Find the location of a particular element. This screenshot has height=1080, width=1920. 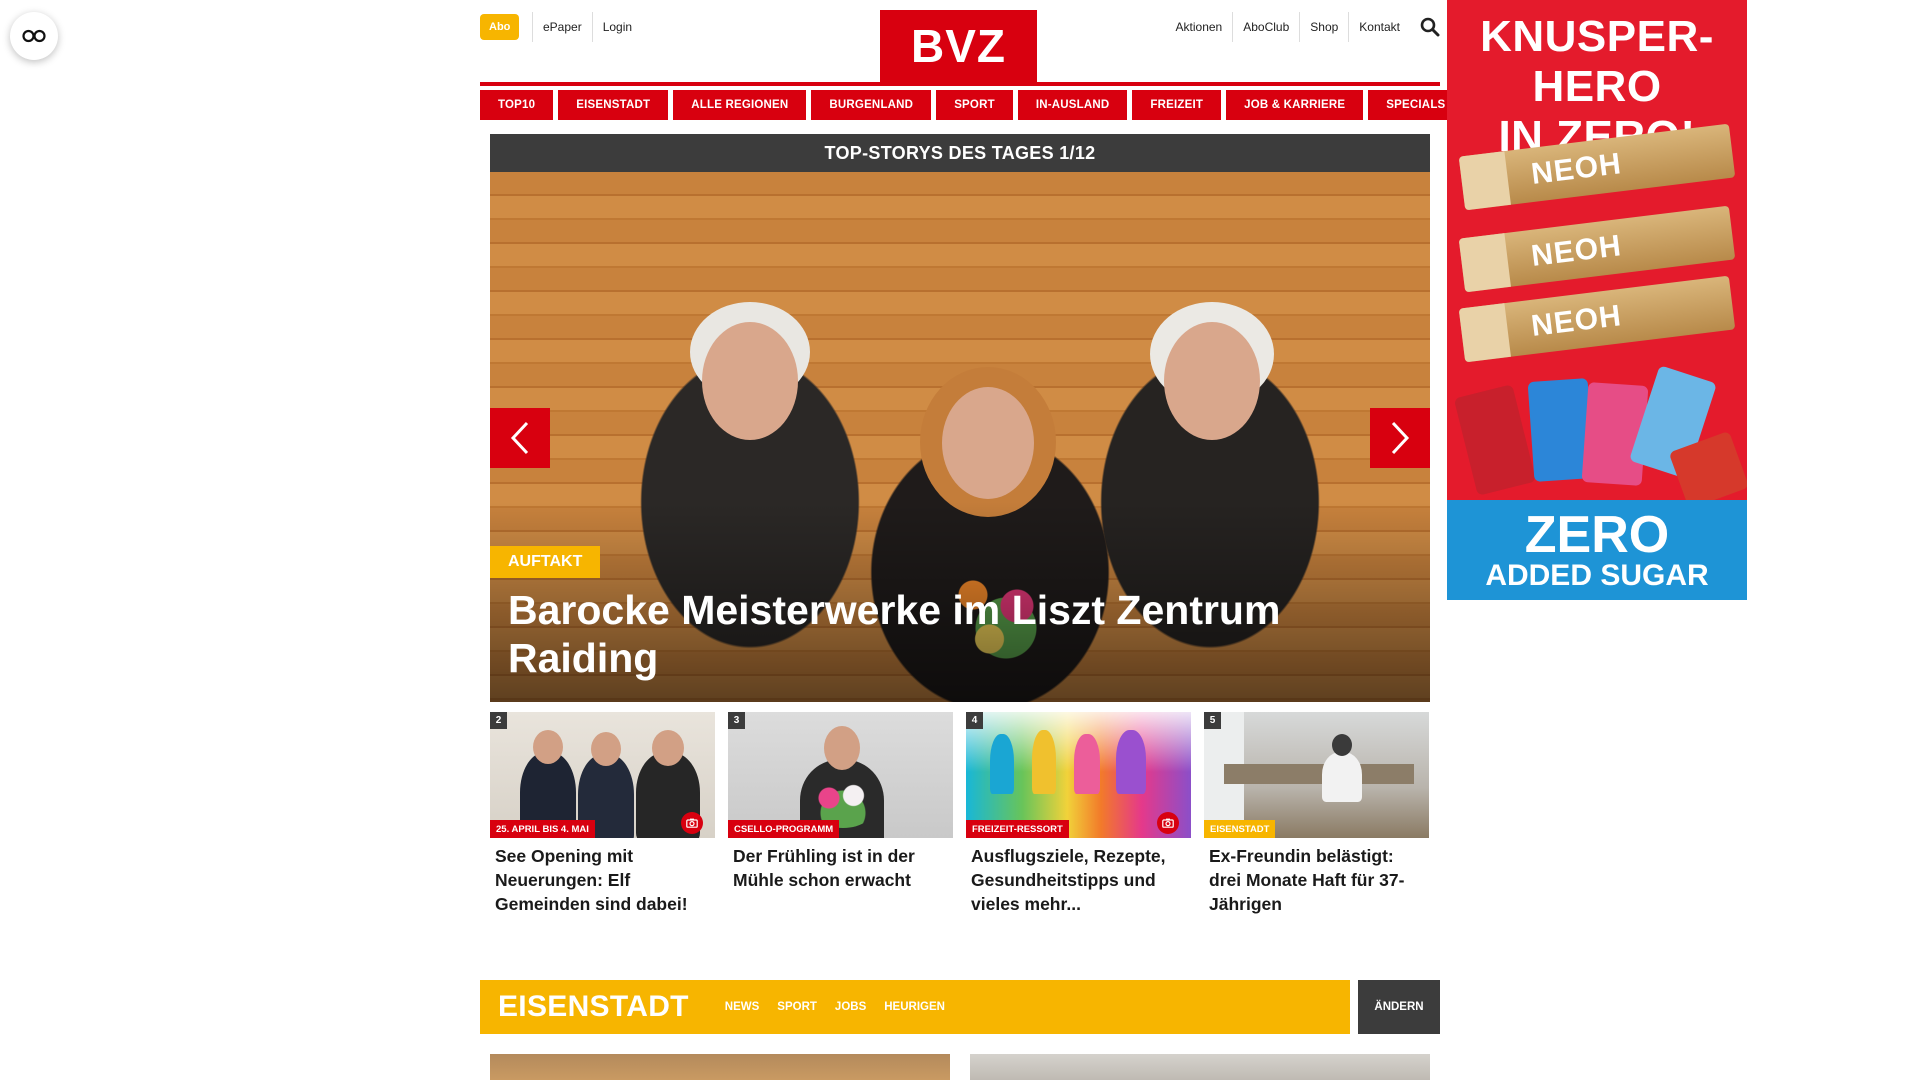

ad-product-bag is located at coordinates (1495, 440).